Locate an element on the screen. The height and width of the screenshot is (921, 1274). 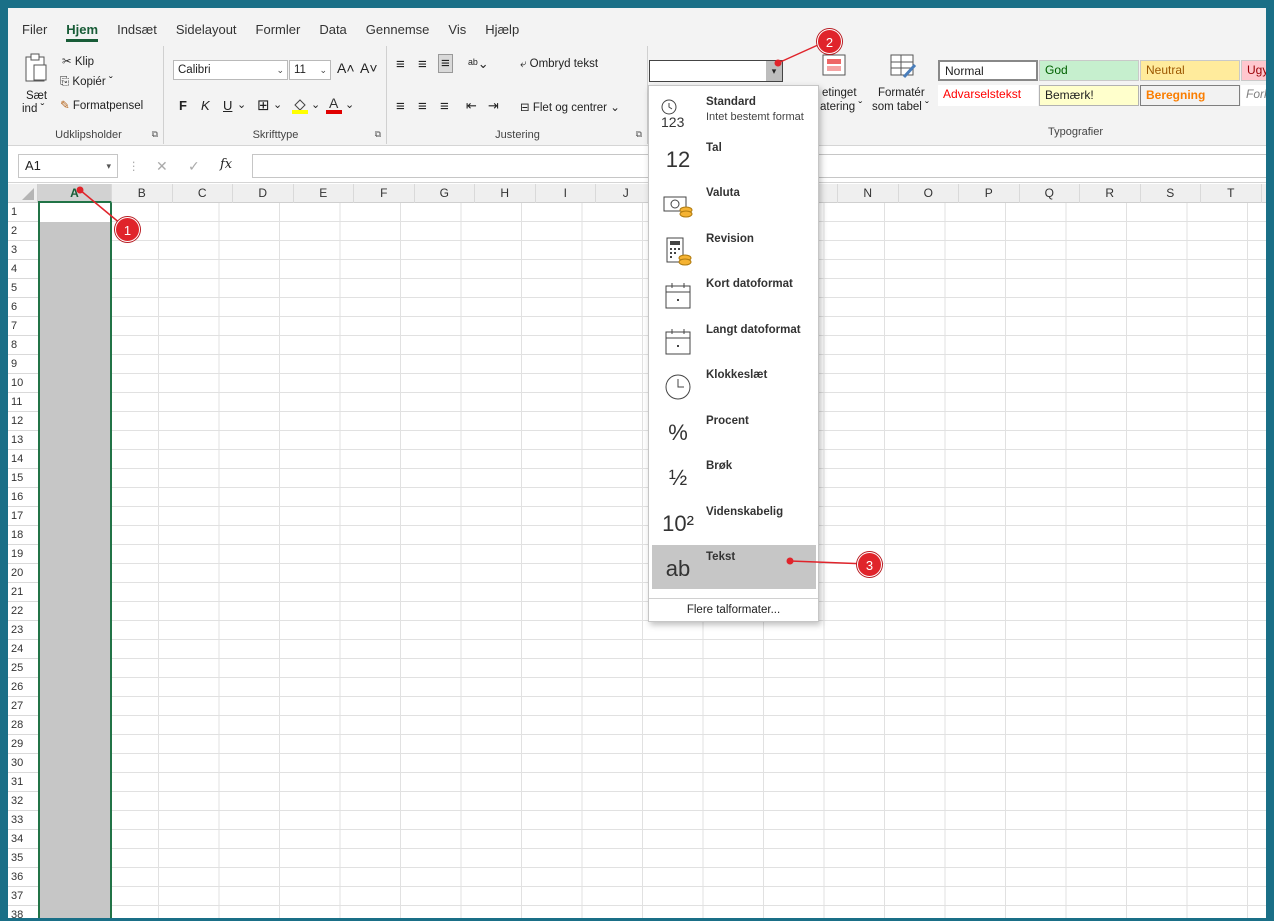
row-header: 31 is located at coordinates (23, 782).